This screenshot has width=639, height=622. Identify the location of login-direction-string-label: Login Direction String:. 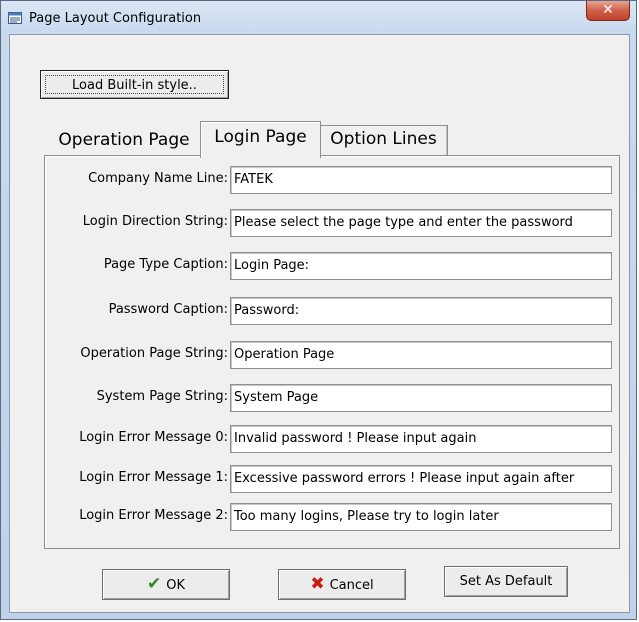
(155, 221).